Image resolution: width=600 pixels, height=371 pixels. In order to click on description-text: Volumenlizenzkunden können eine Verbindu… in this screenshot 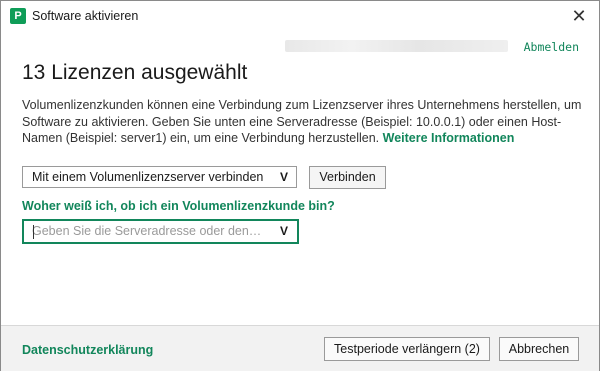, I will do `click(302, 122)`.